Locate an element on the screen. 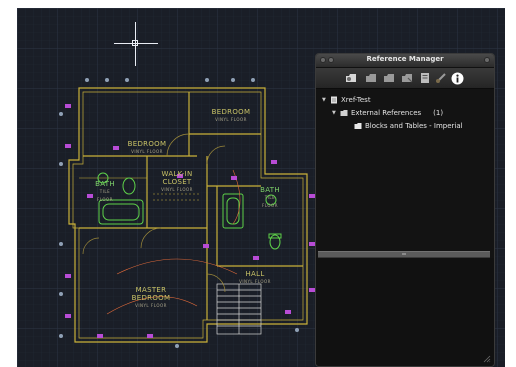 Image resolution: width=516 pixels, height=367 pixels. panel-toolbar is located at coordinates (405, 78).